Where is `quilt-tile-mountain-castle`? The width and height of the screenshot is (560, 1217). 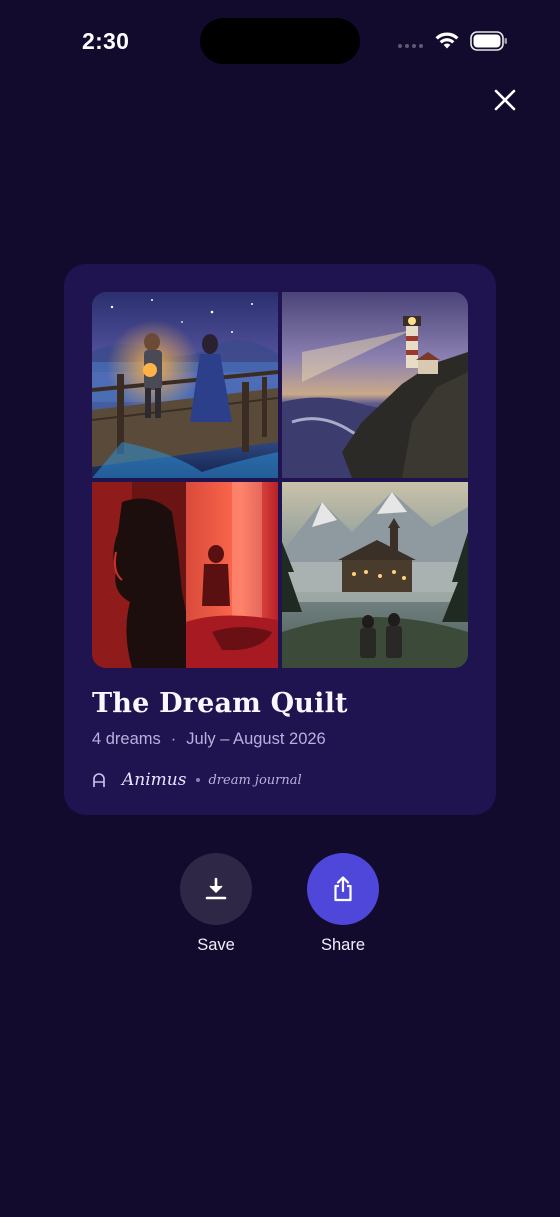
quilt-tile-mountain-castle is located at coordinates (375, 575).